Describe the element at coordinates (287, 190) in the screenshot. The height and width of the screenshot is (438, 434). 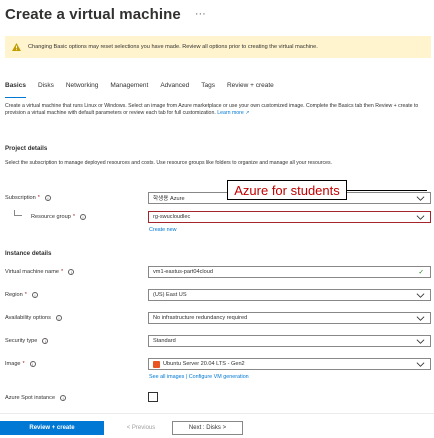
I see `annotation-box: Azure for students` at that location.